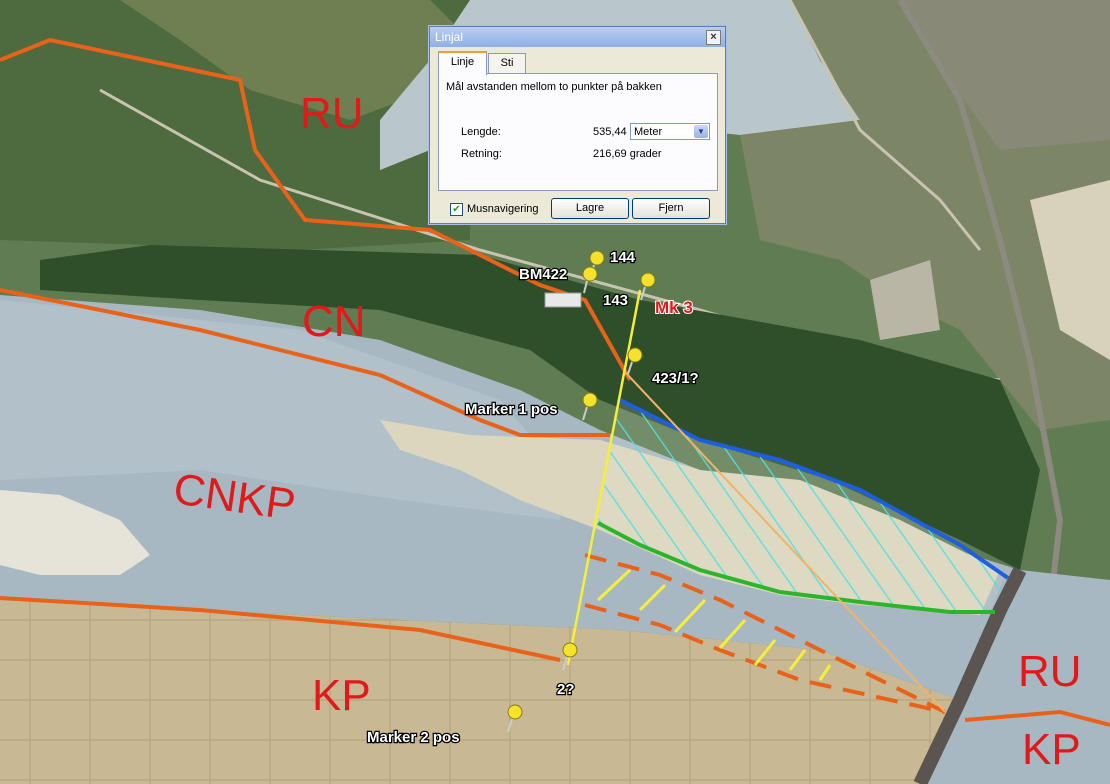 The image size is (1110, 784). What do you see at coordinates (481, 154) in the screenshot?
I see `heading-label: Retning:` at bounding box center [481, 154].